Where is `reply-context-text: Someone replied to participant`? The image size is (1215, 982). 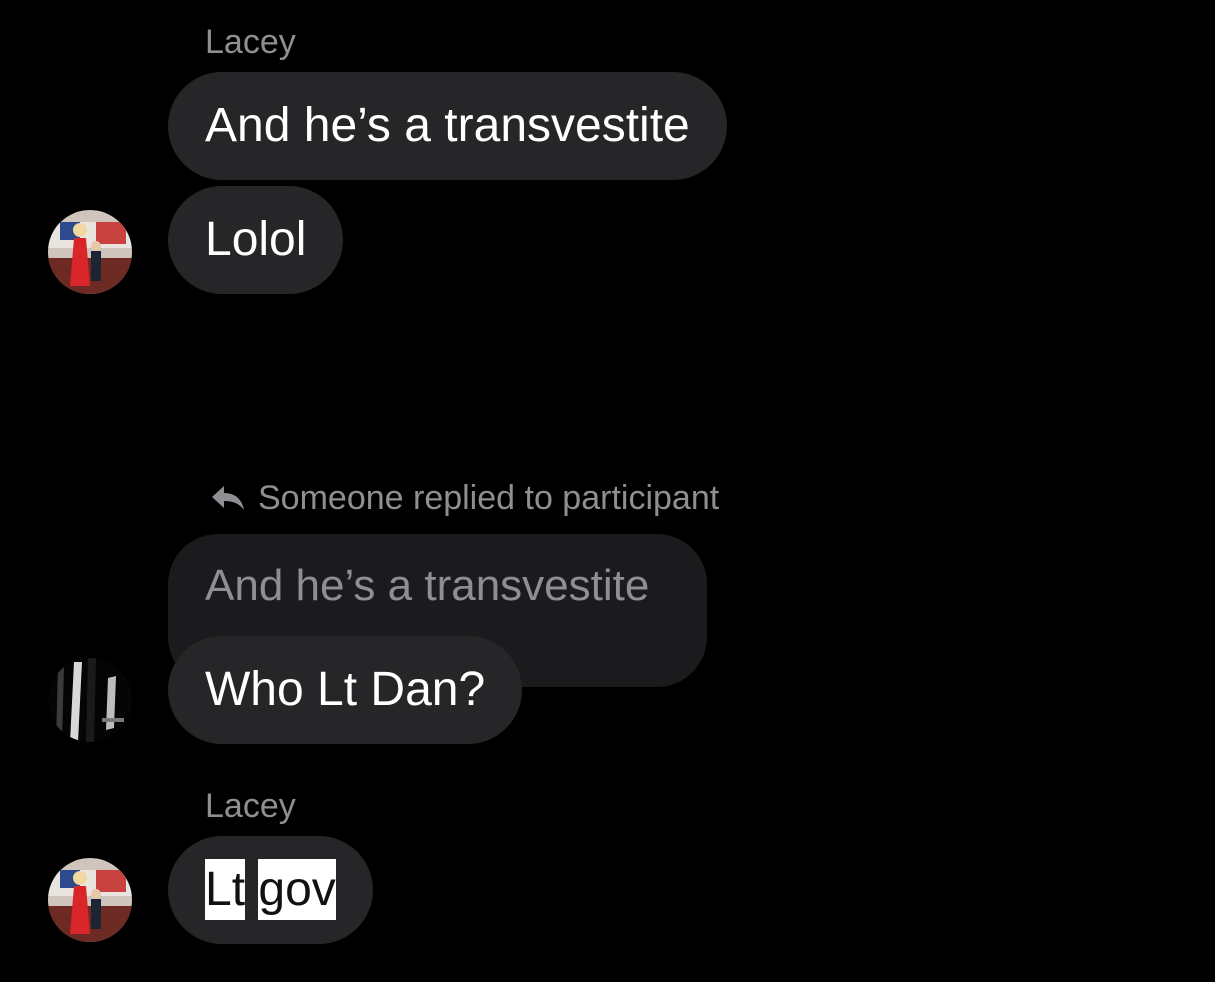
reply-context-text: Someone replied to participant is located at coordinates (489, 498).